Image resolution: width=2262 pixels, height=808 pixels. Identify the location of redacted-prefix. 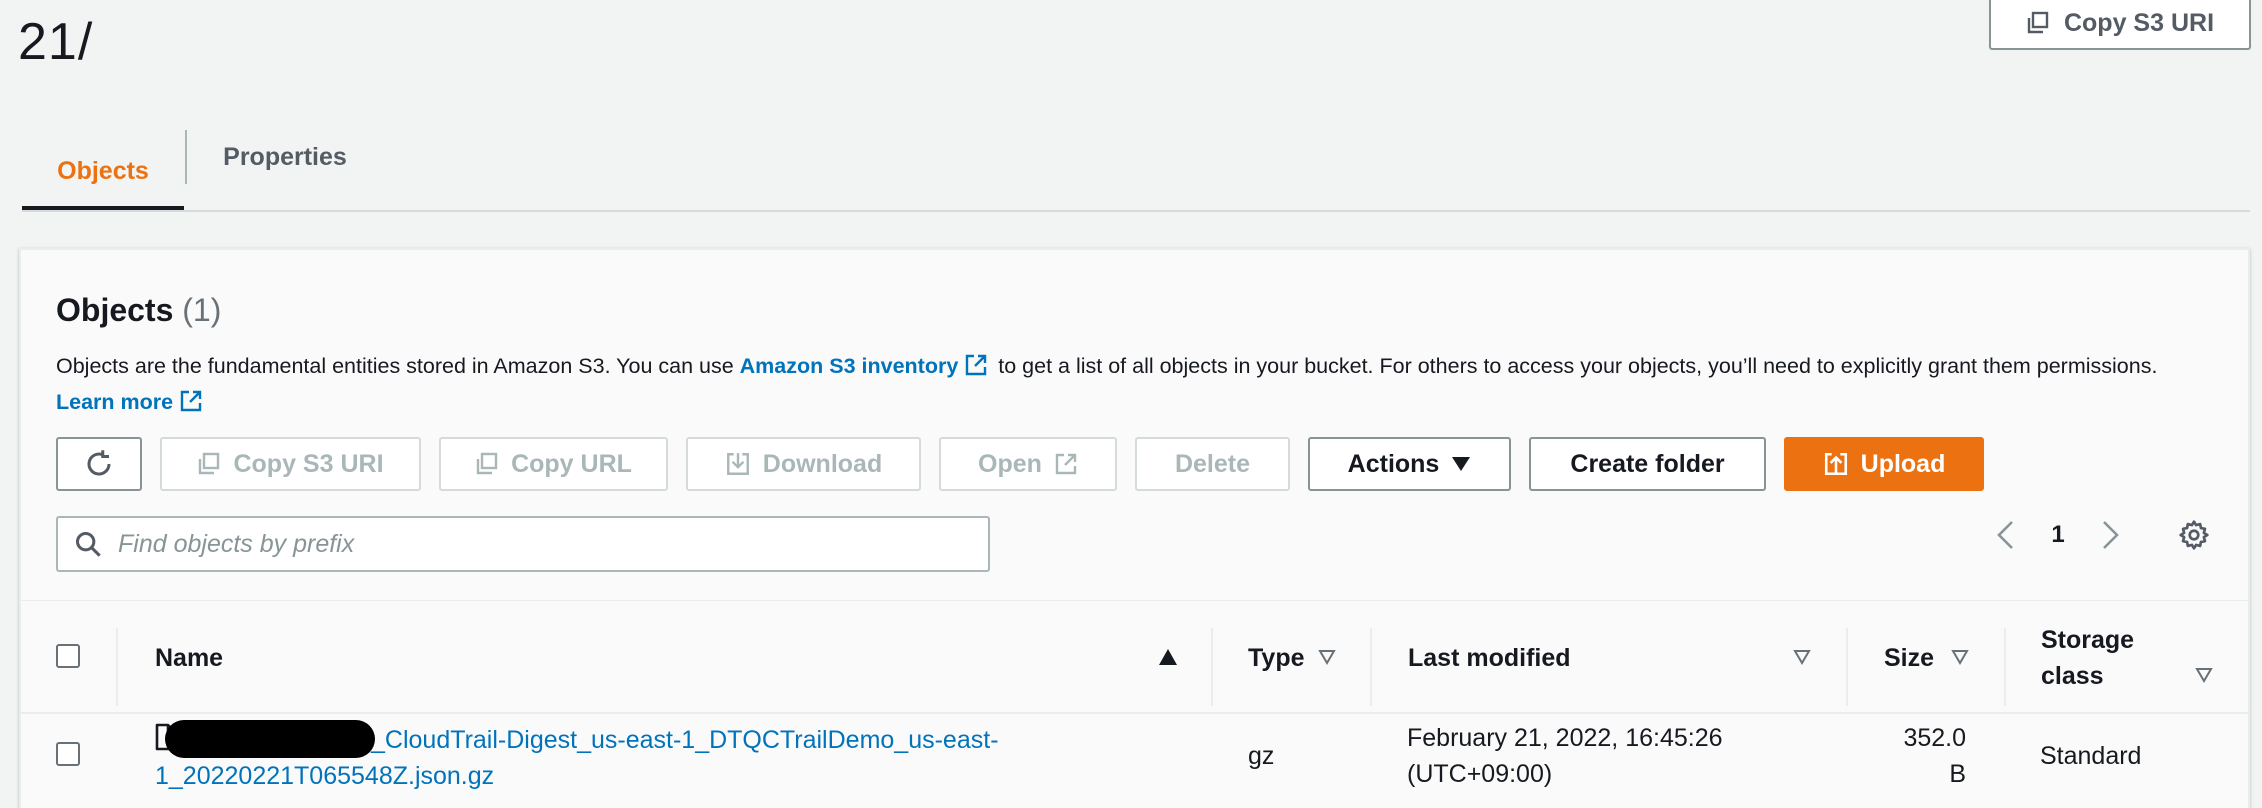
(270, 739).